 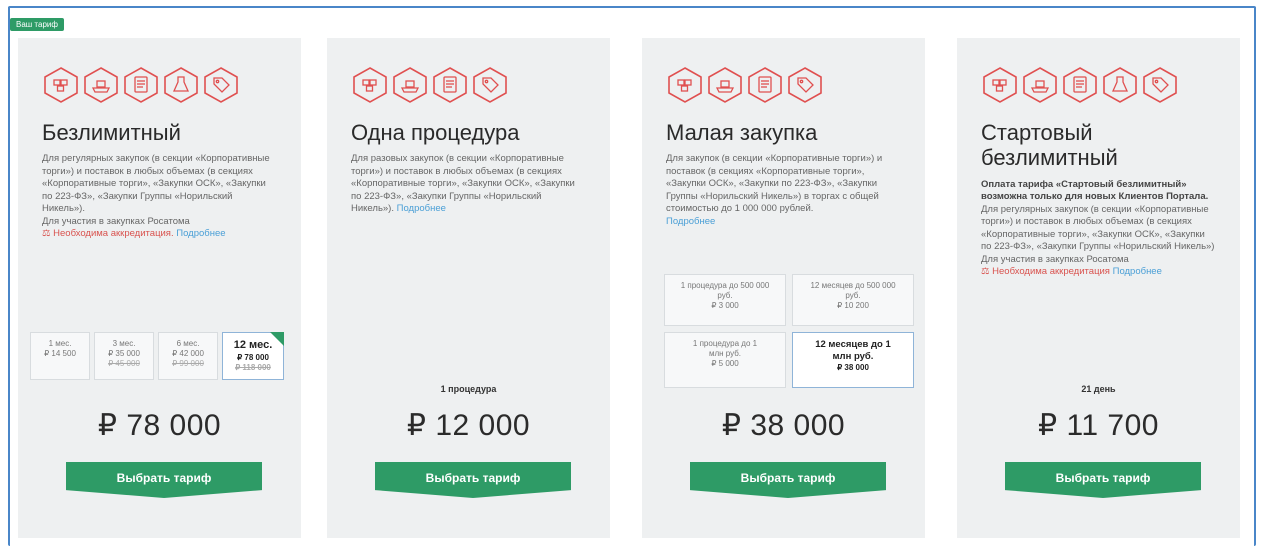 What do you see at coordinates (108, 234) in the screenshot?
I see `accreditation-warning: ⚖ Необходима аккредитация.` at bounding box center [108, 234].